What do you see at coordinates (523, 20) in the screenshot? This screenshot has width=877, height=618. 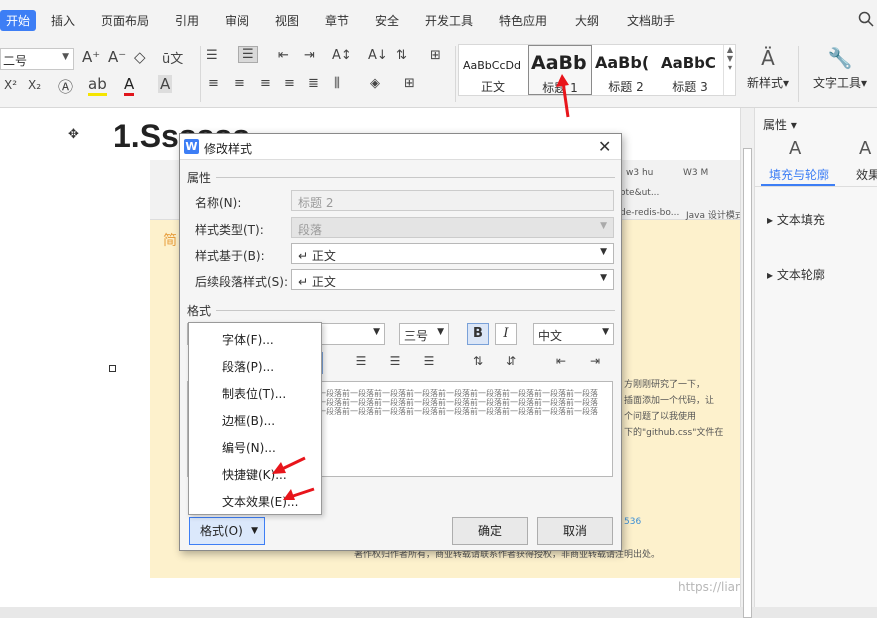 I see `tab-features: 特色应用` at bounding box center [523, 20].